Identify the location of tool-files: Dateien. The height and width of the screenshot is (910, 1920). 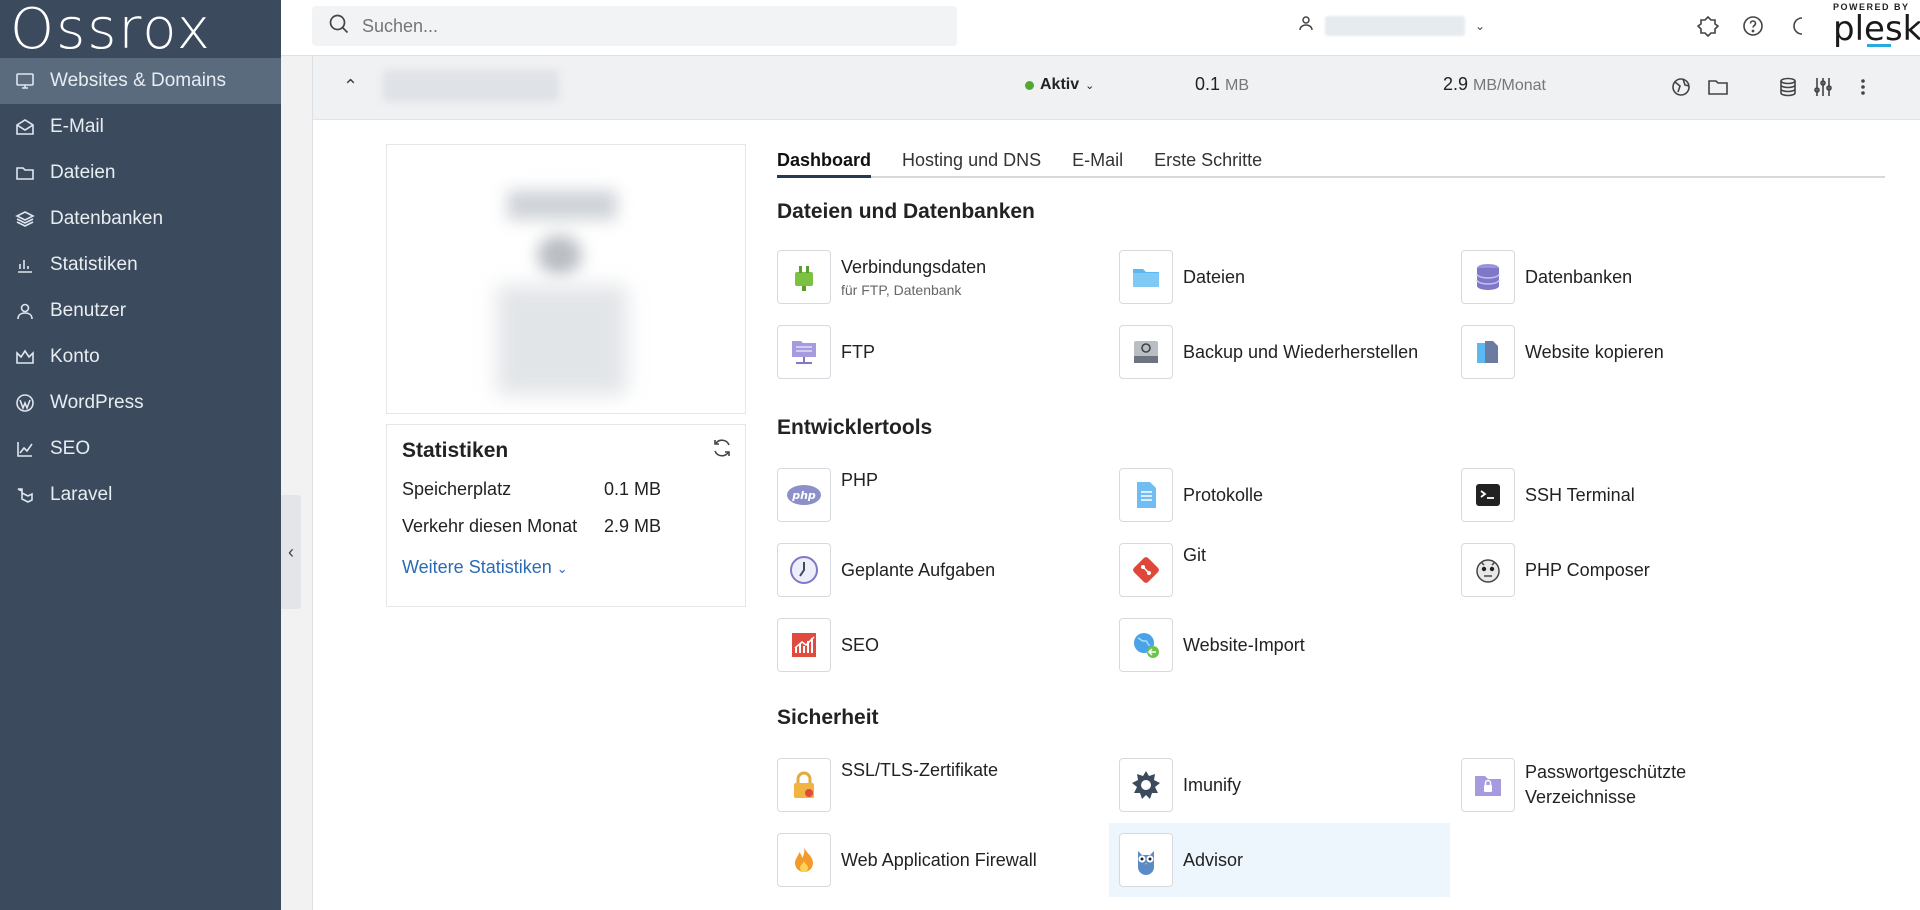
(1284, 277).